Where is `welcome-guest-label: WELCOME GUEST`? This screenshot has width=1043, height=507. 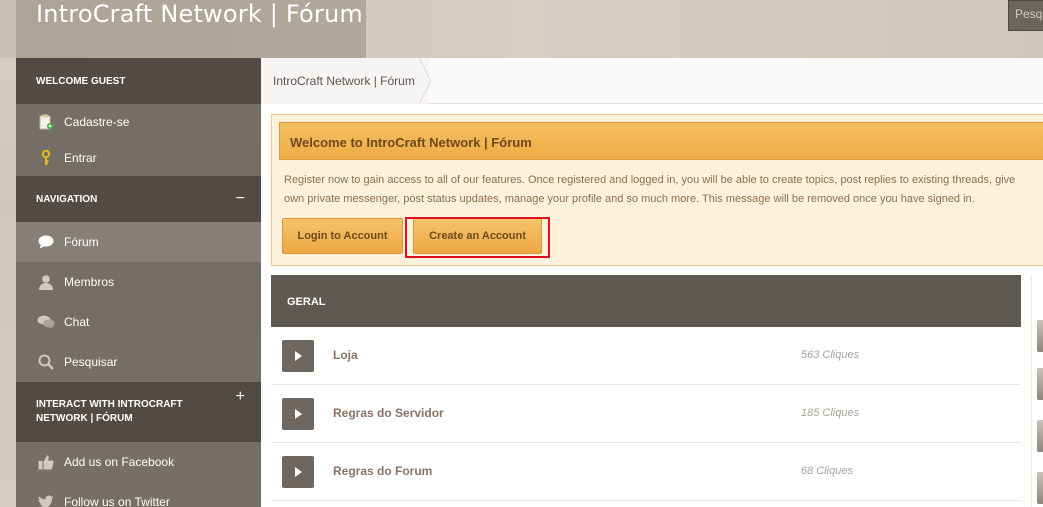 welcome-guest-label: WELCOME GUEST is located at coordinates (81, 81).